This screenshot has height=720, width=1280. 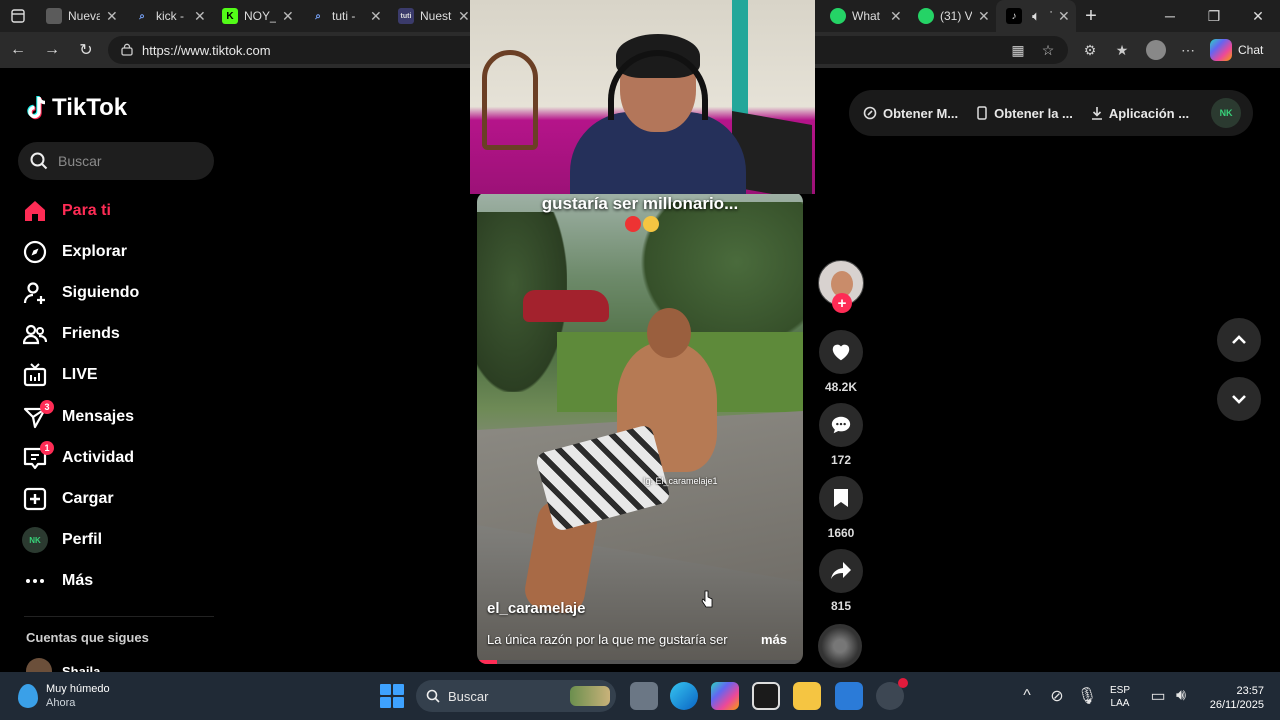 I want to click on task-view-icon, so click(x=644, y=696).